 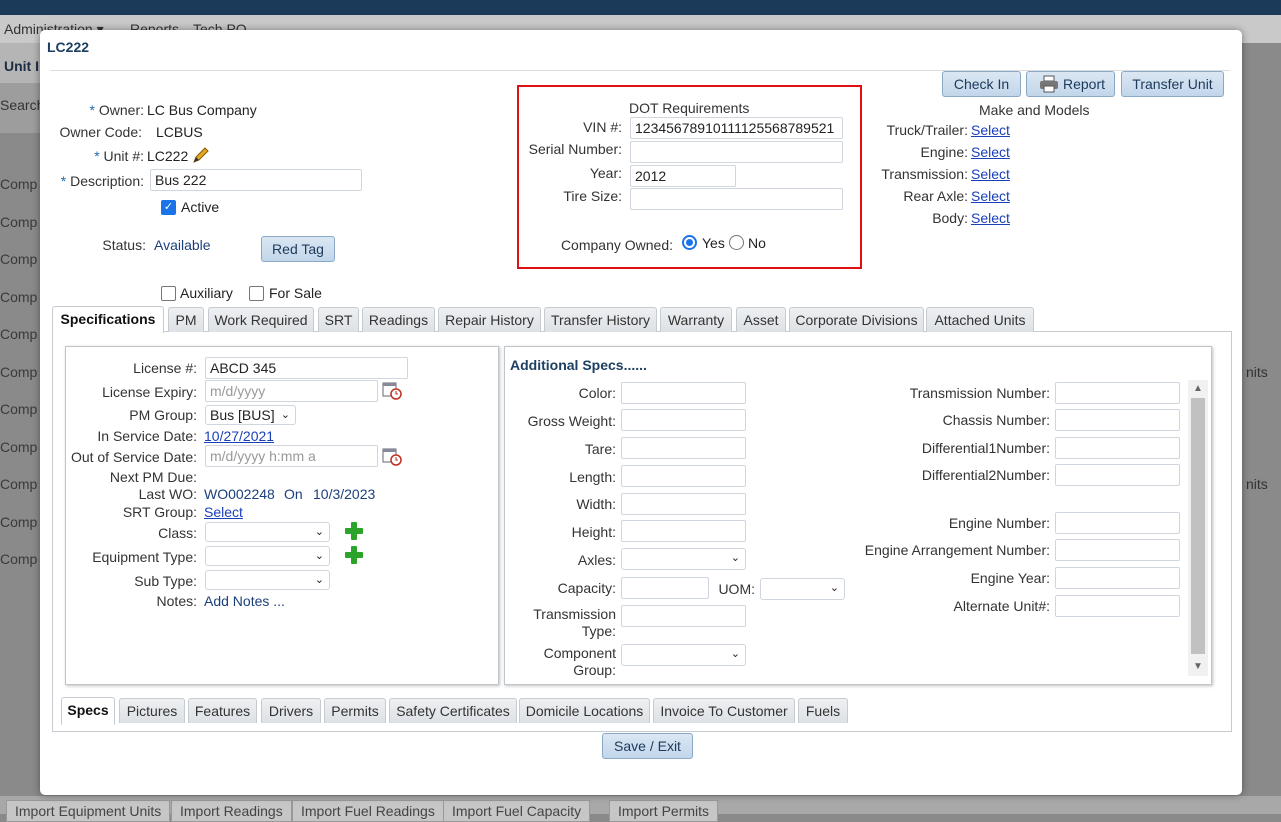 I want to click on uom-select: ⌄, so click(x=802, y=589).